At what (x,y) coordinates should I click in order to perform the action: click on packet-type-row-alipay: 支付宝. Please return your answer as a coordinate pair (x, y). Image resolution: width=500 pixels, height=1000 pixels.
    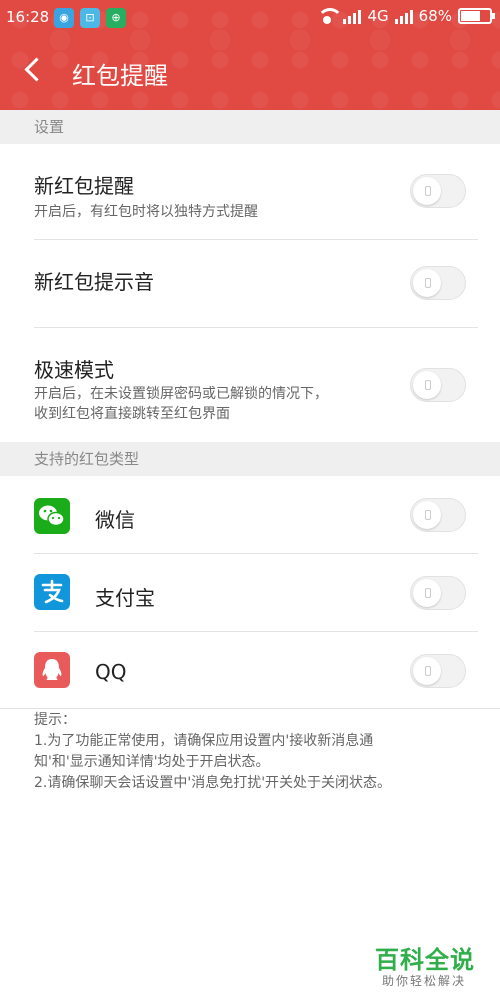
    Looking at the image, I should click on (250, 593).